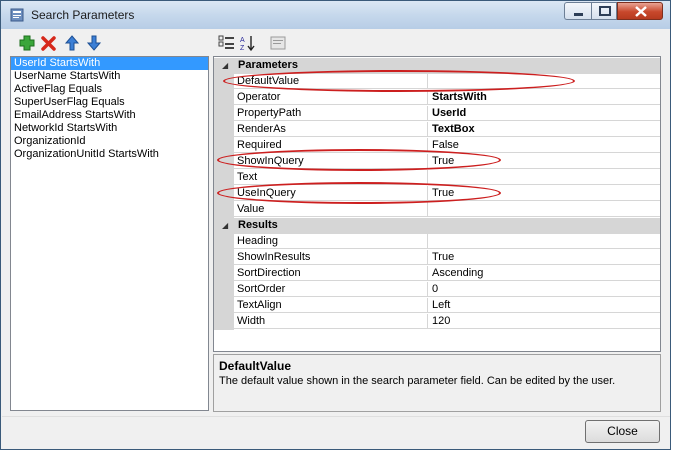  I want to click on list-item: UserName StartsWith, so click(109, 76).